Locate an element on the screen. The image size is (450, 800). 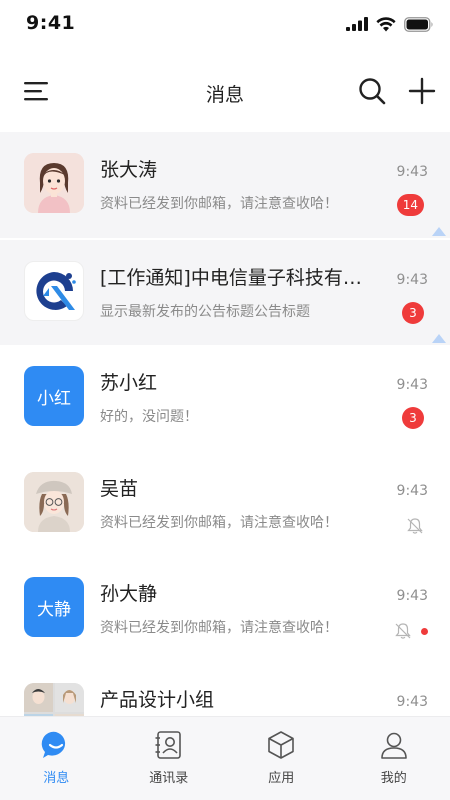
avatar: 小红 is located at coordinates (54, 396).